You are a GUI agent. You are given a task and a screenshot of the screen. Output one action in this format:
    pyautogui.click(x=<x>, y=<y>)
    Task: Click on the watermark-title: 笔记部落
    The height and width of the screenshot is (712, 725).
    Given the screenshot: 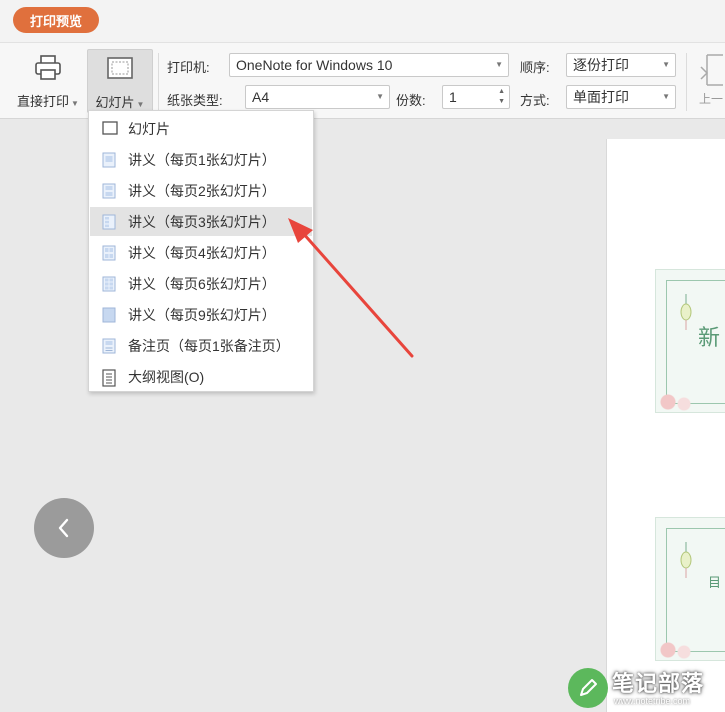 What is the action you would take?
    pyautogui.click(x=658, y=683)
    